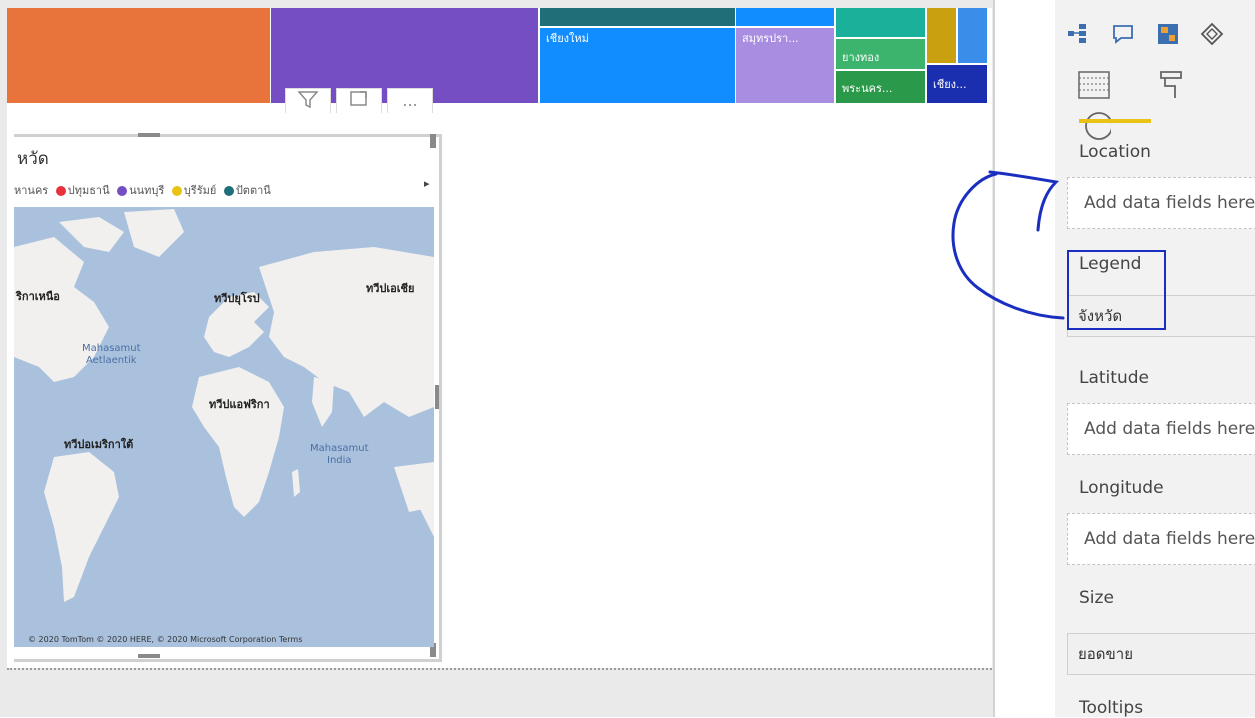 This screenshot has width=1255, height=718. What do you see at coordinates (427, 183) in the screenshot?
I see `legend-next-arrow: ▸` at bounding box center [427, 183].